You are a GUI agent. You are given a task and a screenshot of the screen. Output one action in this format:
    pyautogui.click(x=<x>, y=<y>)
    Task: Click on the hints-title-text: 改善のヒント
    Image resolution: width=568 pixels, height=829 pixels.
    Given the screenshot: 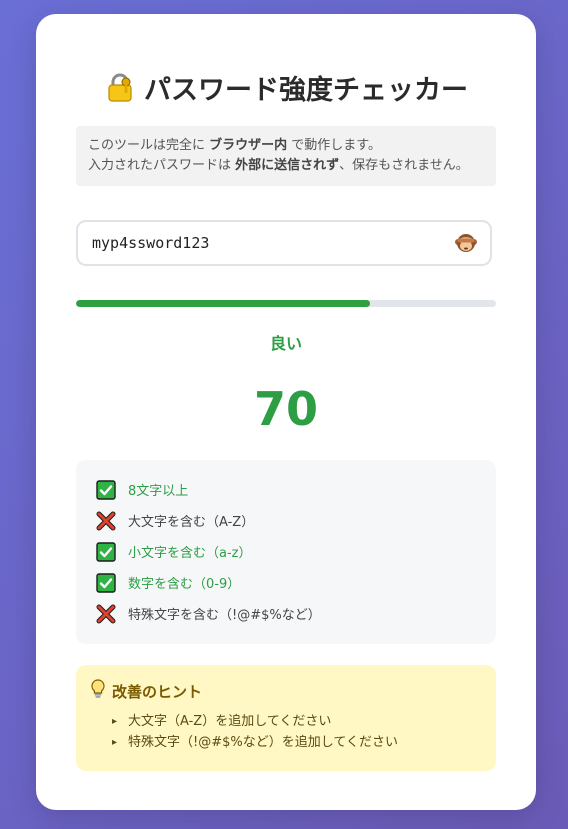 What is the action you would take?
    pyautogui.click(x=157, y=691)
    